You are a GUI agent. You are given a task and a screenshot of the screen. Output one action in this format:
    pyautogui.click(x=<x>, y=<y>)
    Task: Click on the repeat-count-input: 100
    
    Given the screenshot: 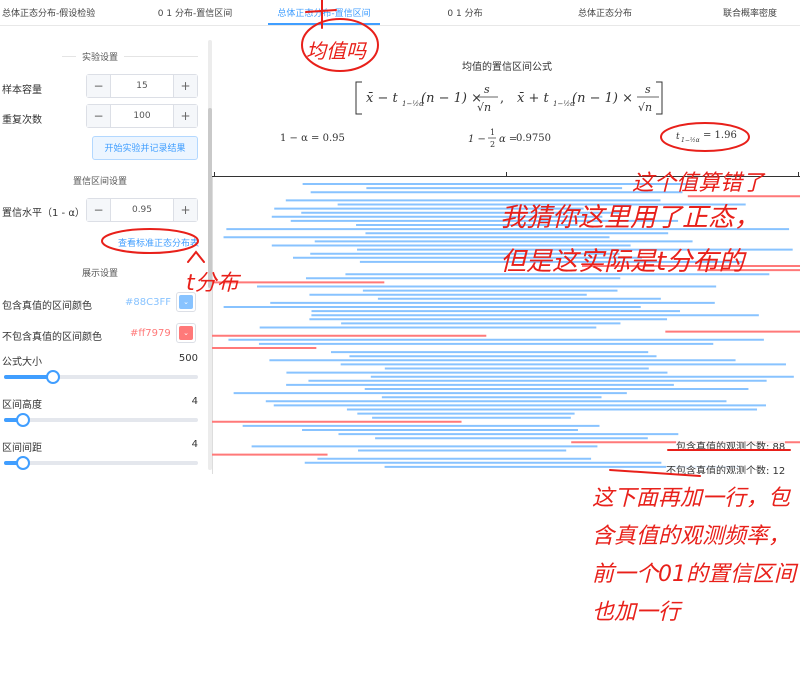 What is the action you would take?
    pyautogui.click(x=142, y=116)
    